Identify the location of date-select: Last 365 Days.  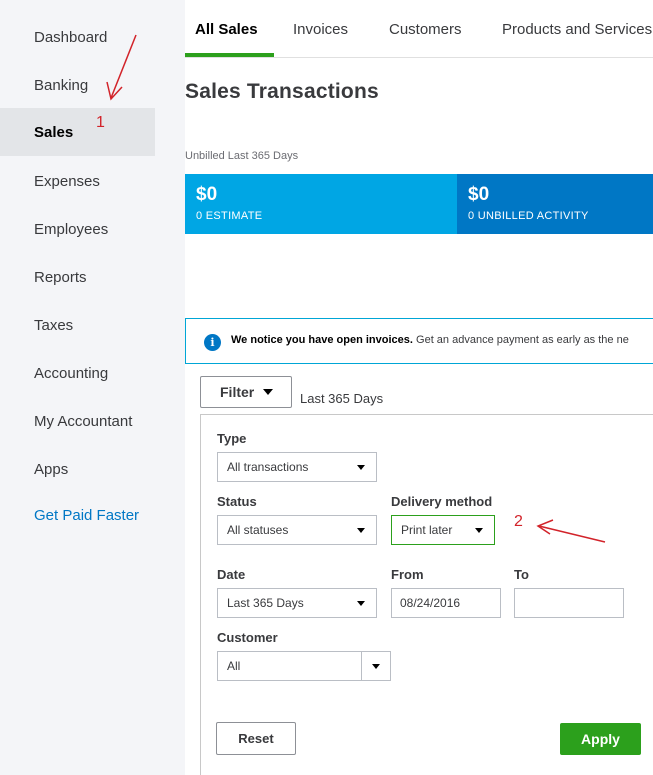
(297, 603).